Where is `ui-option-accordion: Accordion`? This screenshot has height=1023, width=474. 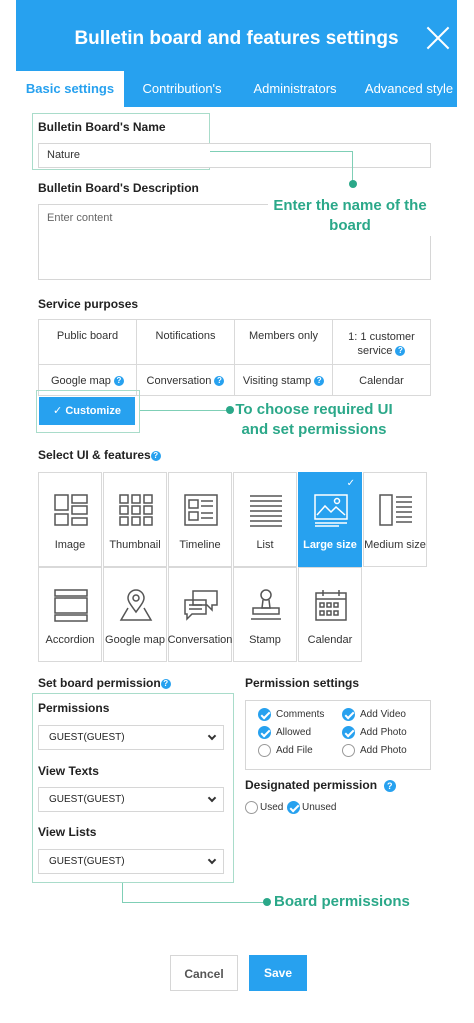 ui-option-accordion: Accordion is located at coordinates (70, 614).